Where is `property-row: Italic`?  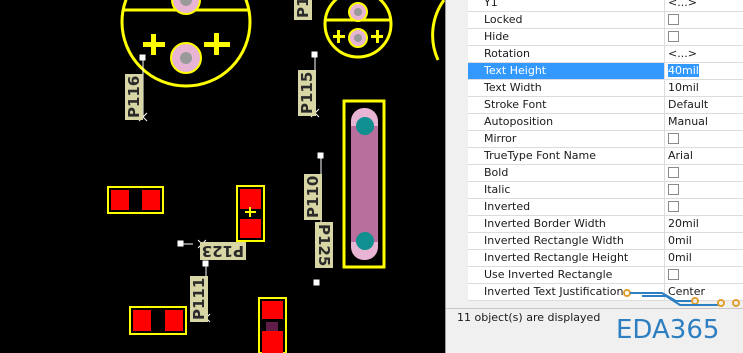
property-row: Italic is located at coordinates (605, 190).